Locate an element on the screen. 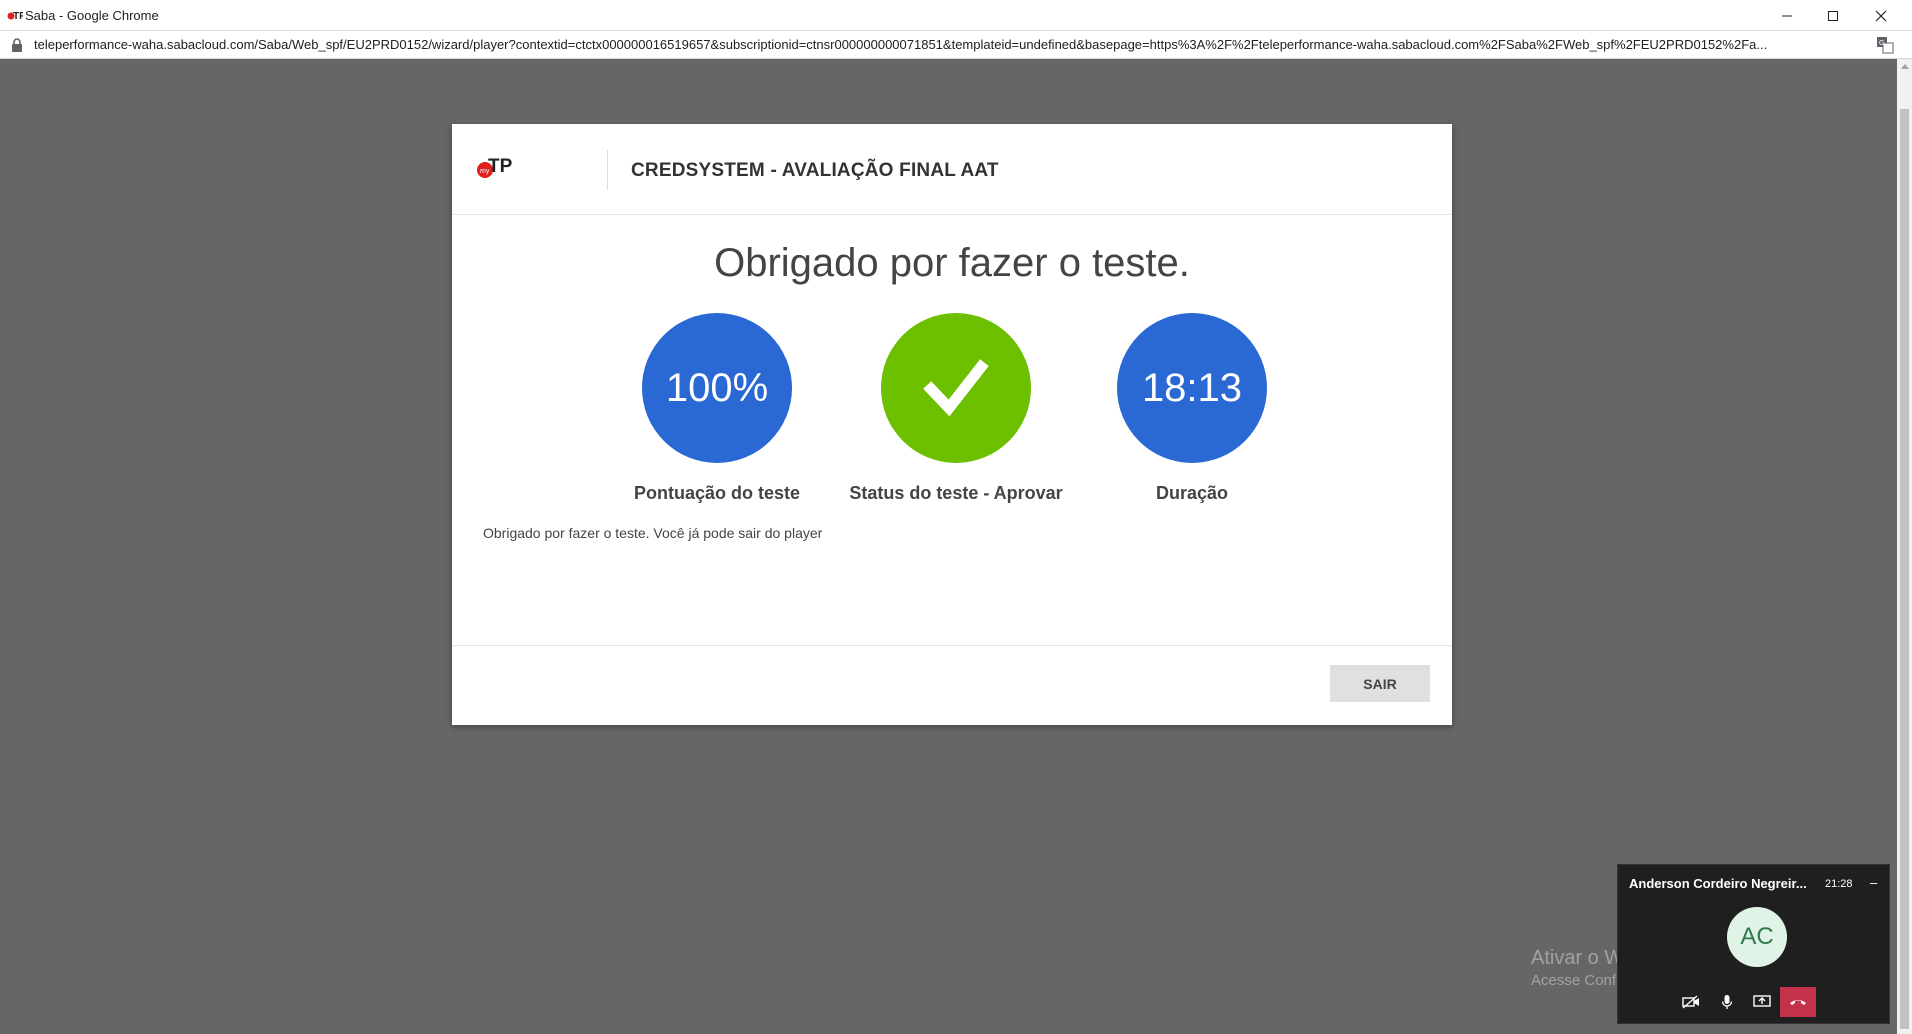  minimize-window-button is located at coordinates (1787, 15).